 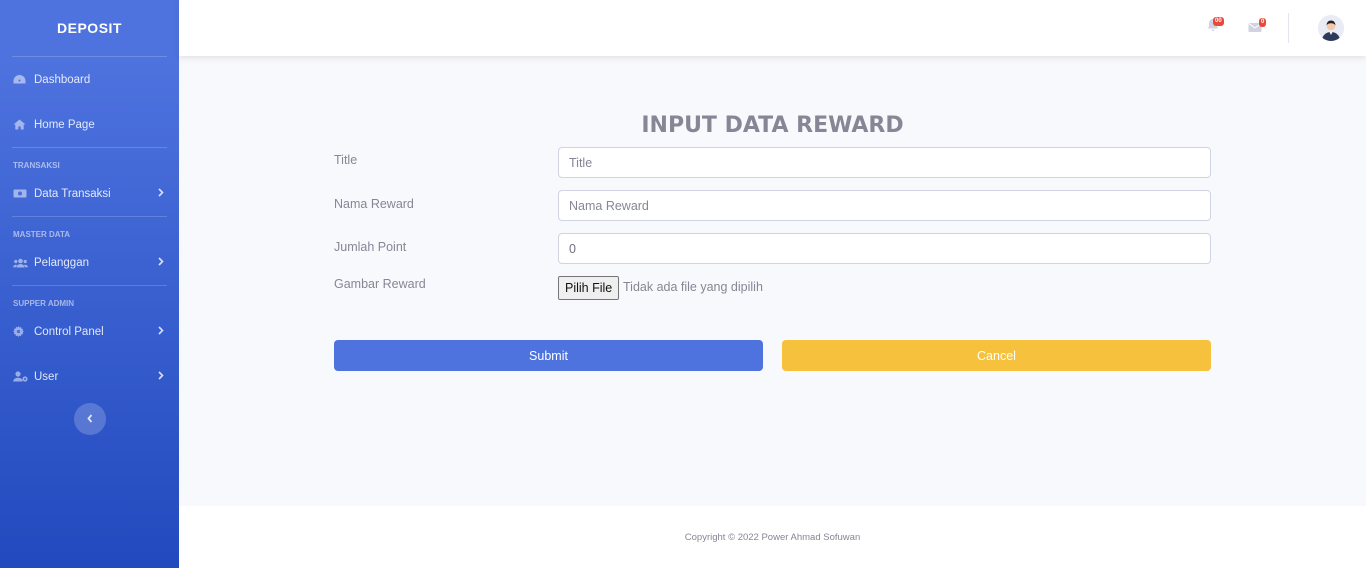 I want to click on user-avatar, so click(x=1331, y=28).